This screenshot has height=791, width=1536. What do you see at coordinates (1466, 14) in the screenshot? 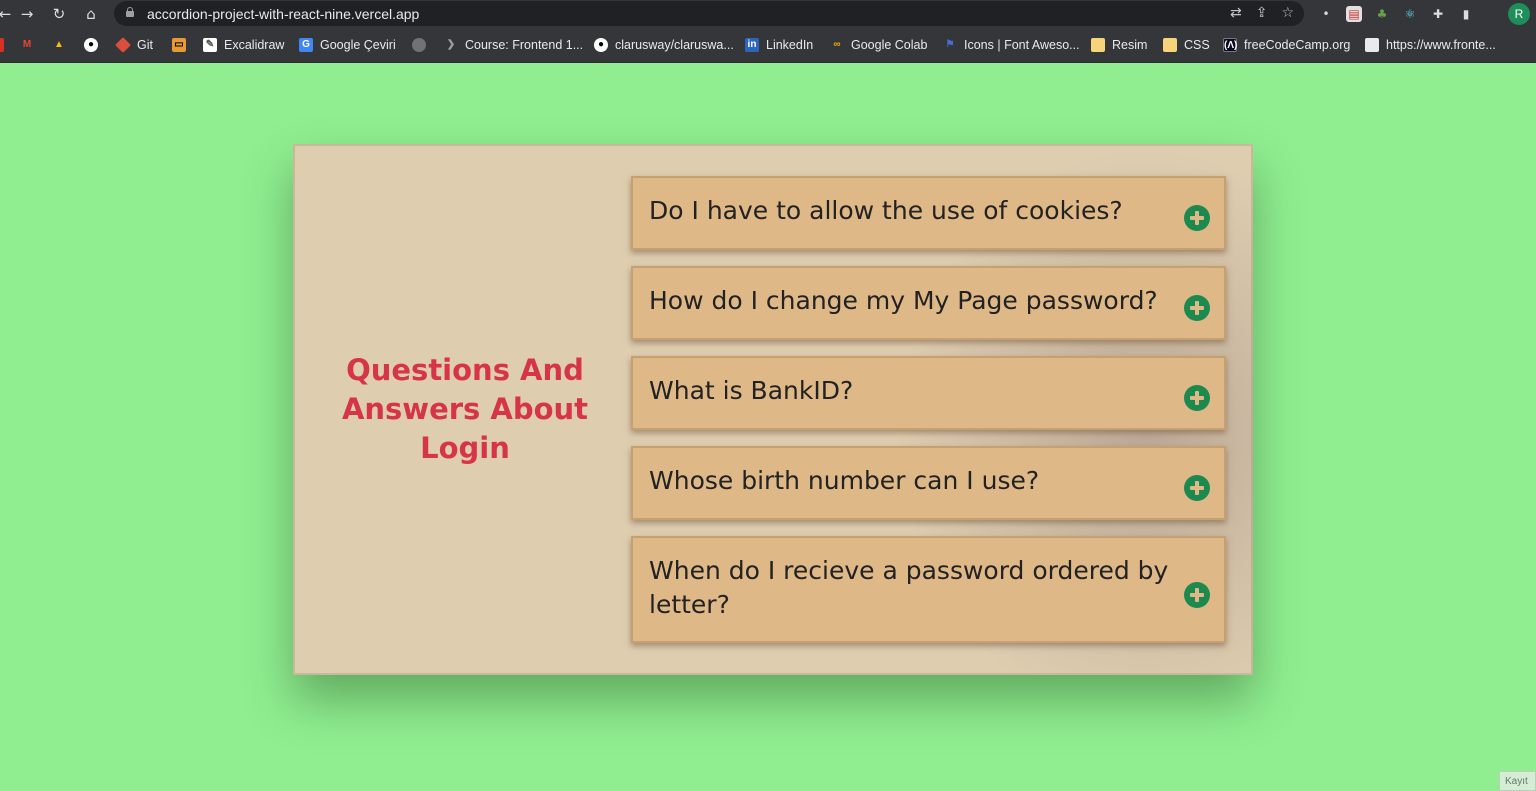
I see `side-panel-icon: ▮` at bounding box center [1466, 14].